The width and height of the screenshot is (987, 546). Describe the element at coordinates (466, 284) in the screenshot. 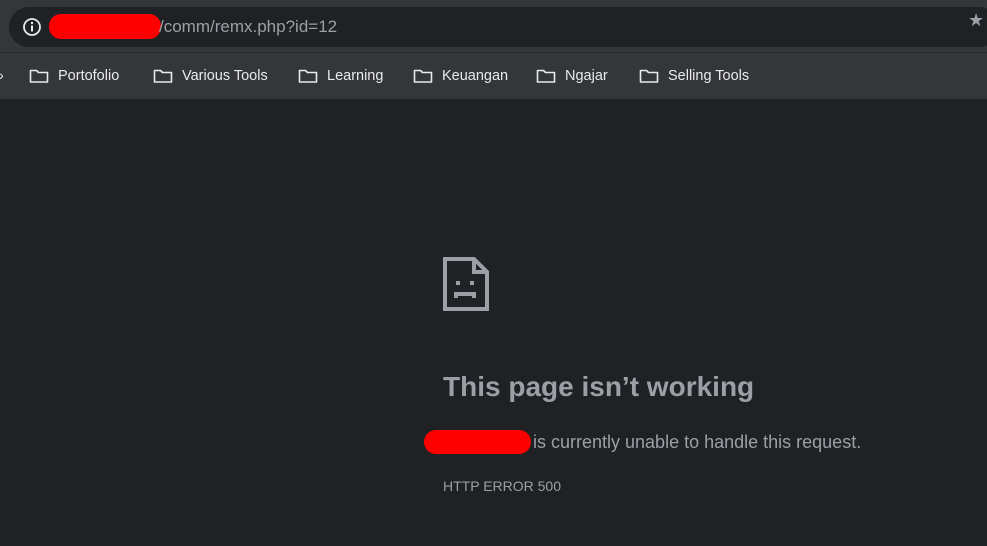

I see `sad-page-icon` at that location.